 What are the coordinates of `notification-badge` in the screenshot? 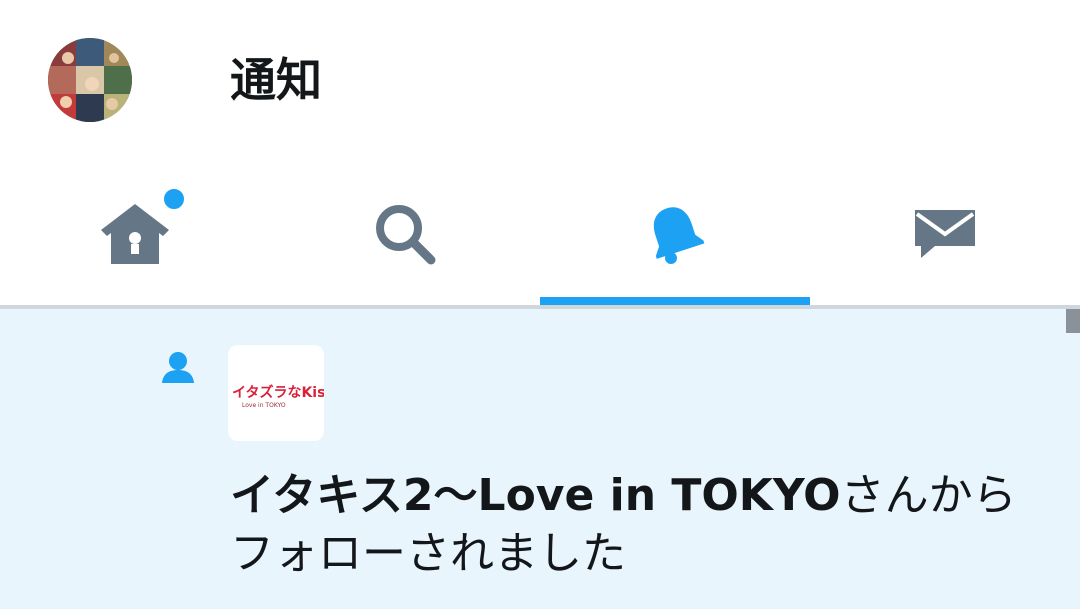 It's located at (174, 199).